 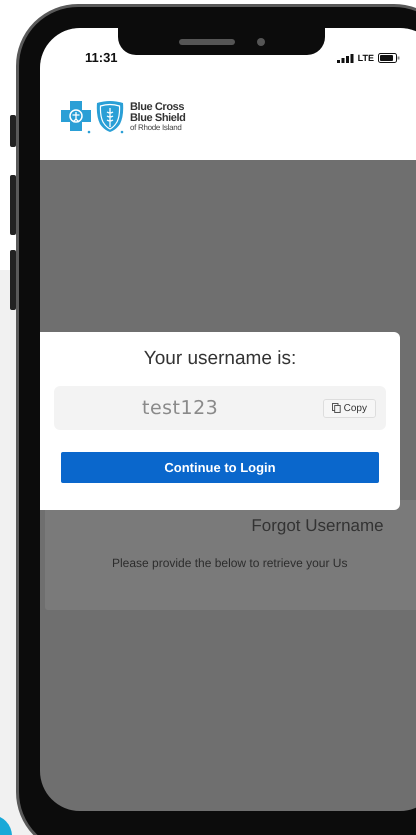 What do you see at coordinates (230, 563) in the screenshot?
I see `form-instructions: Please provide the below to retrieve your Us` at bounding box center [230, 563].